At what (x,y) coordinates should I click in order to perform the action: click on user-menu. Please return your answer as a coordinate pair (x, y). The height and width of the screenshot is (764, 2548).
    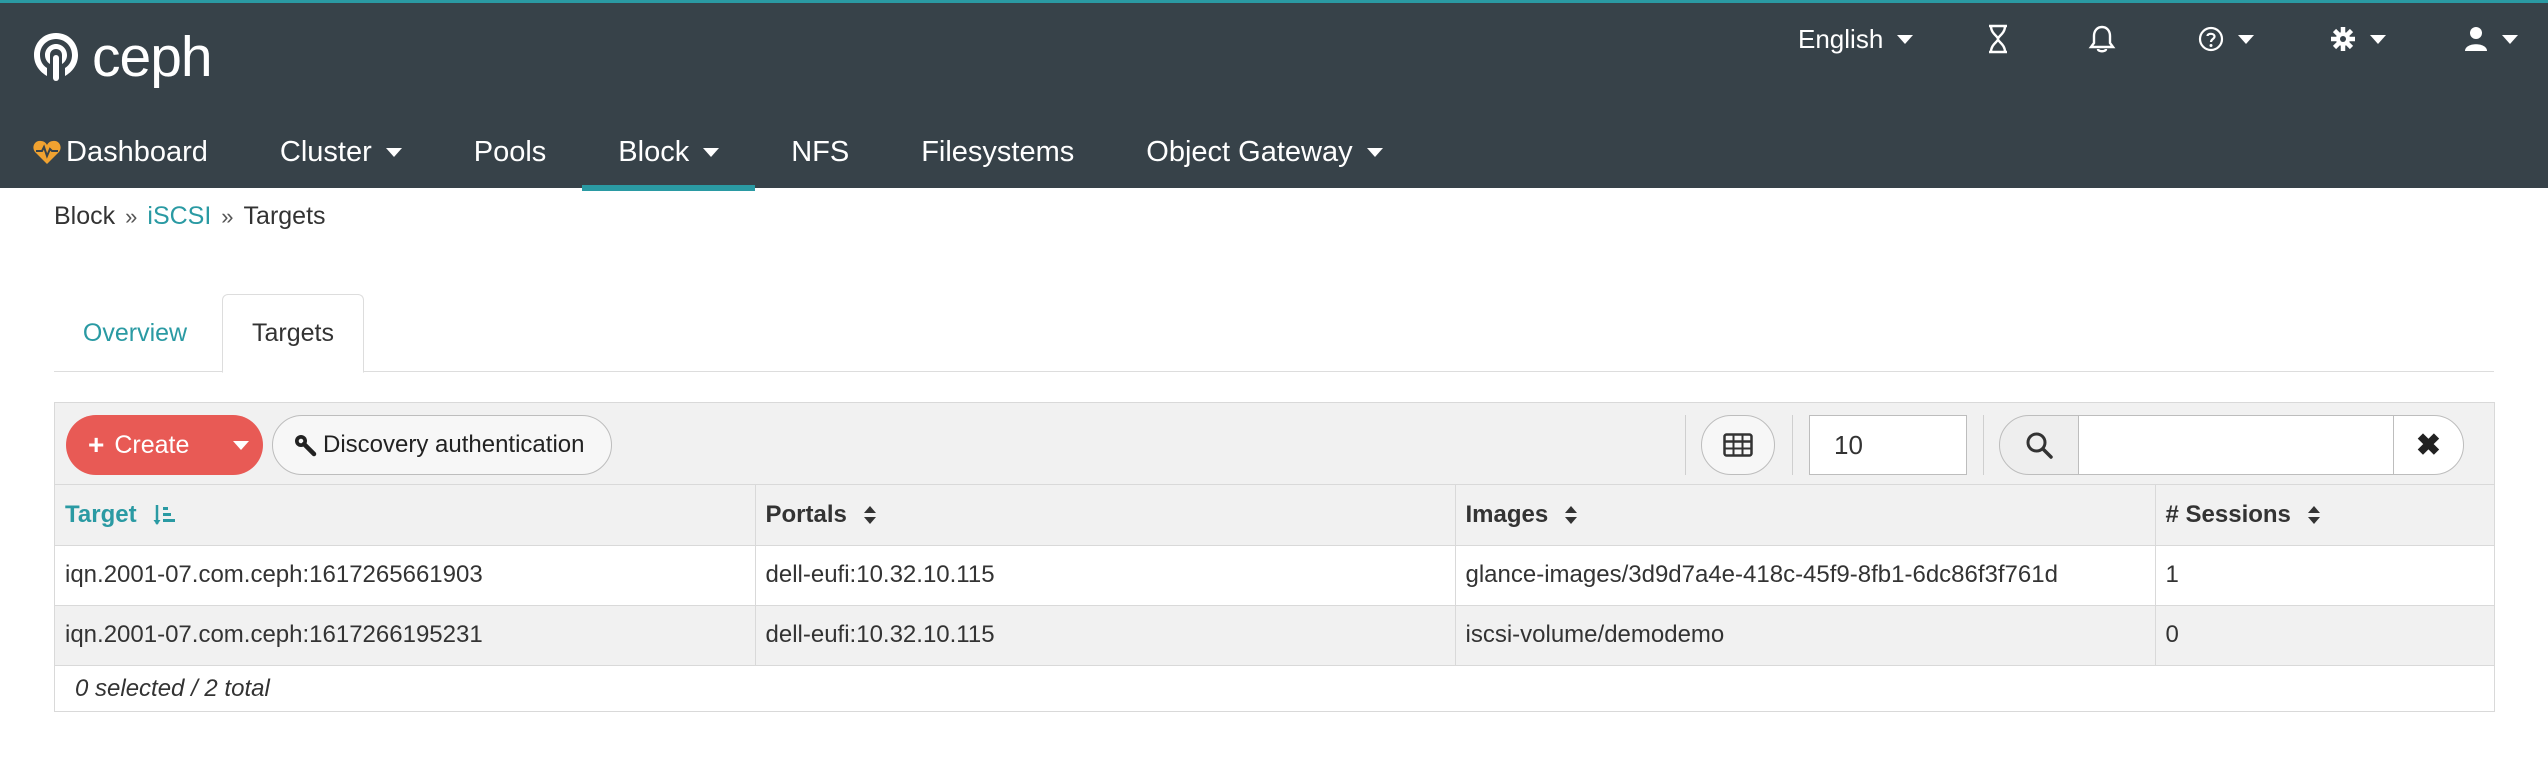
    Looking at the image, I should click on (2491, 39).